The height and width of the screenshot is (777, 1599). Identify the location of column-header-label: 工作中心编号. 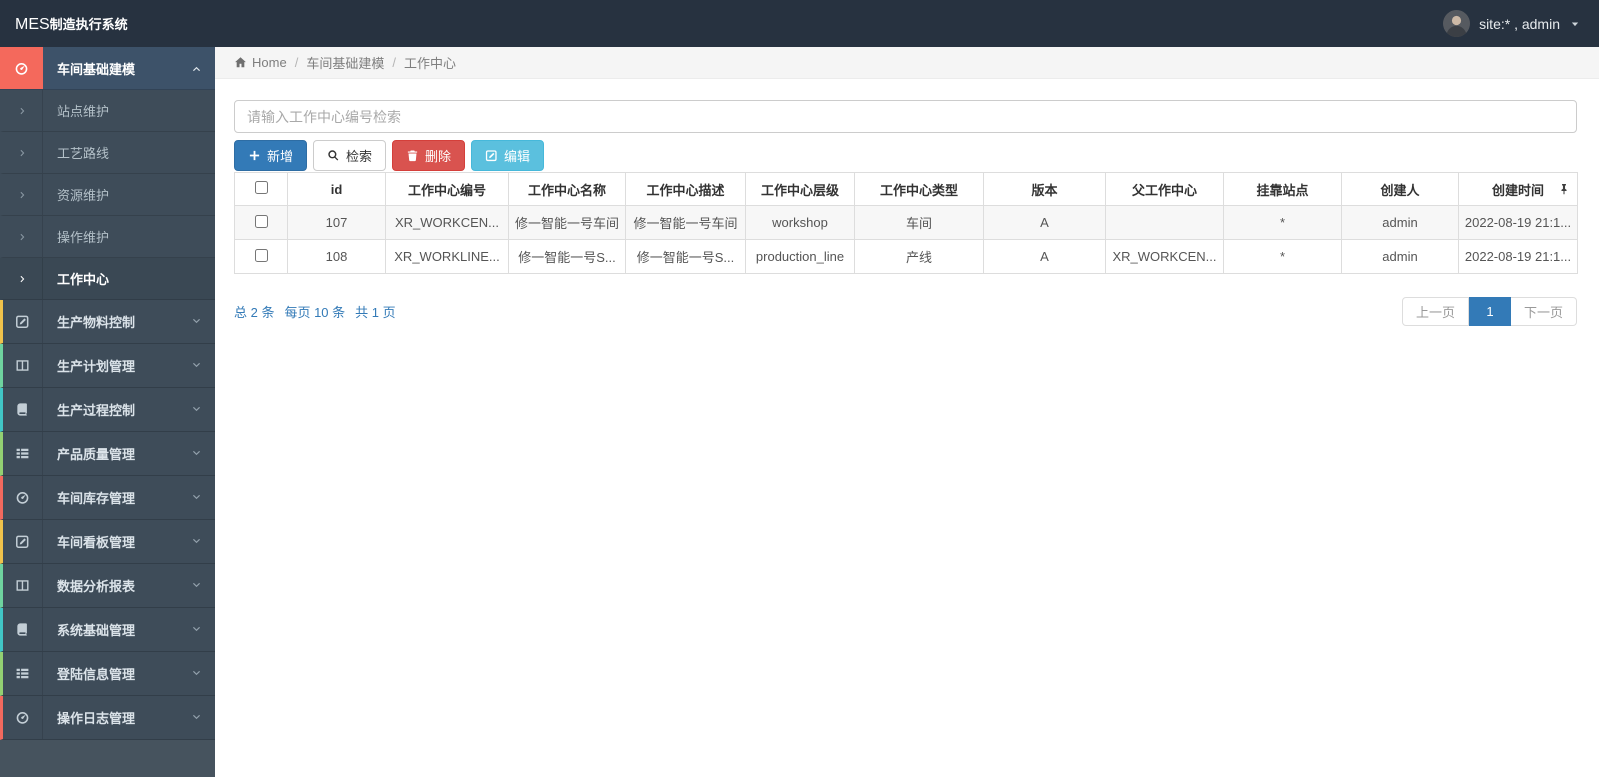
(446, 190).